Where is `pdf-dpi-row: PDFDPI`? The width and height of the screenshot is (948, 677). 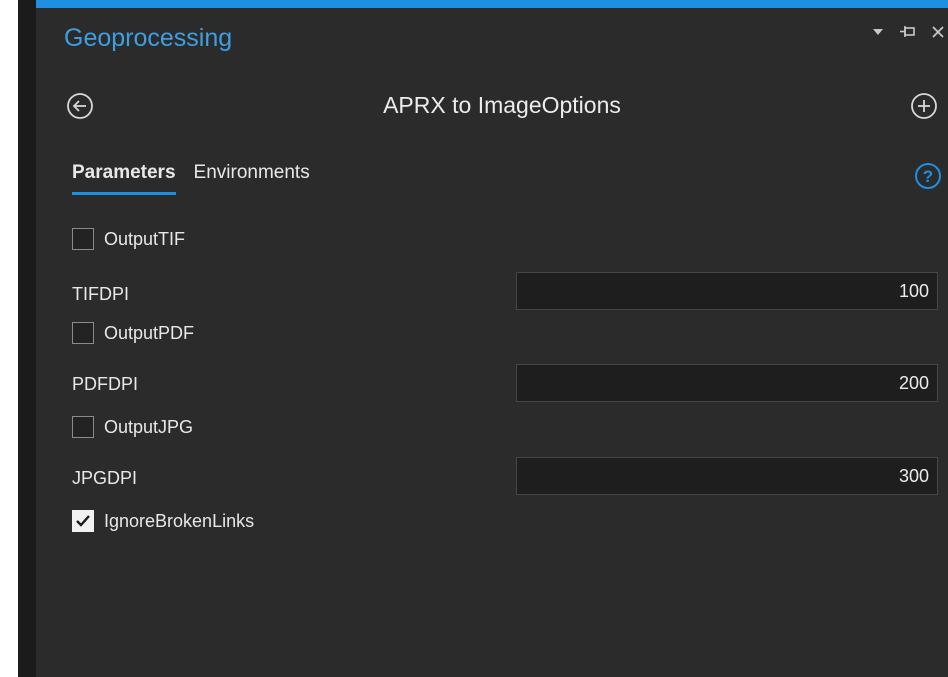
pdf-dpi-row: PDFDPI is located at coordinates (105, 384).